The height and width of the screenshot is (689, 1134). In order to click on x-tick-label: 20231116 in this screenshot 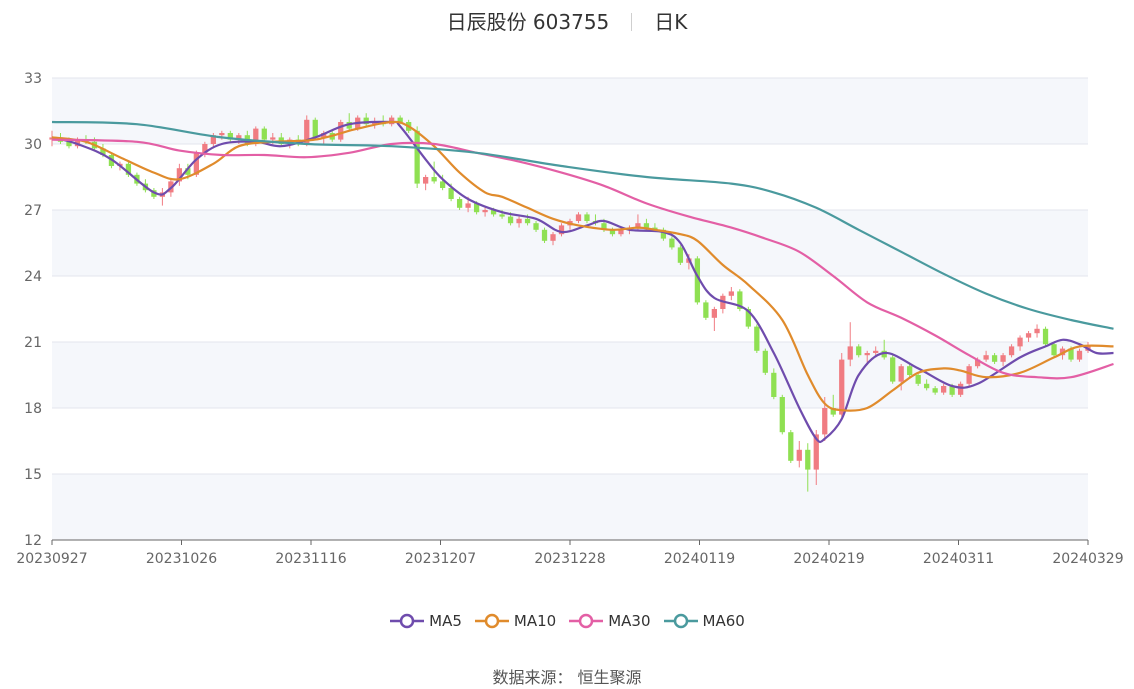, I will do `click(310, 559)`.